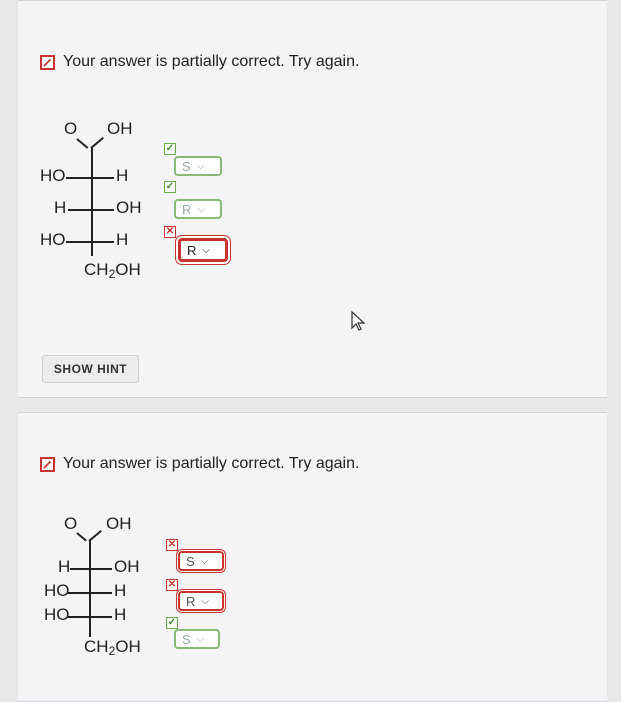  Describe the element at coordinates (53, 175) in the screenshot. I see `row1-left: HO` at that location.